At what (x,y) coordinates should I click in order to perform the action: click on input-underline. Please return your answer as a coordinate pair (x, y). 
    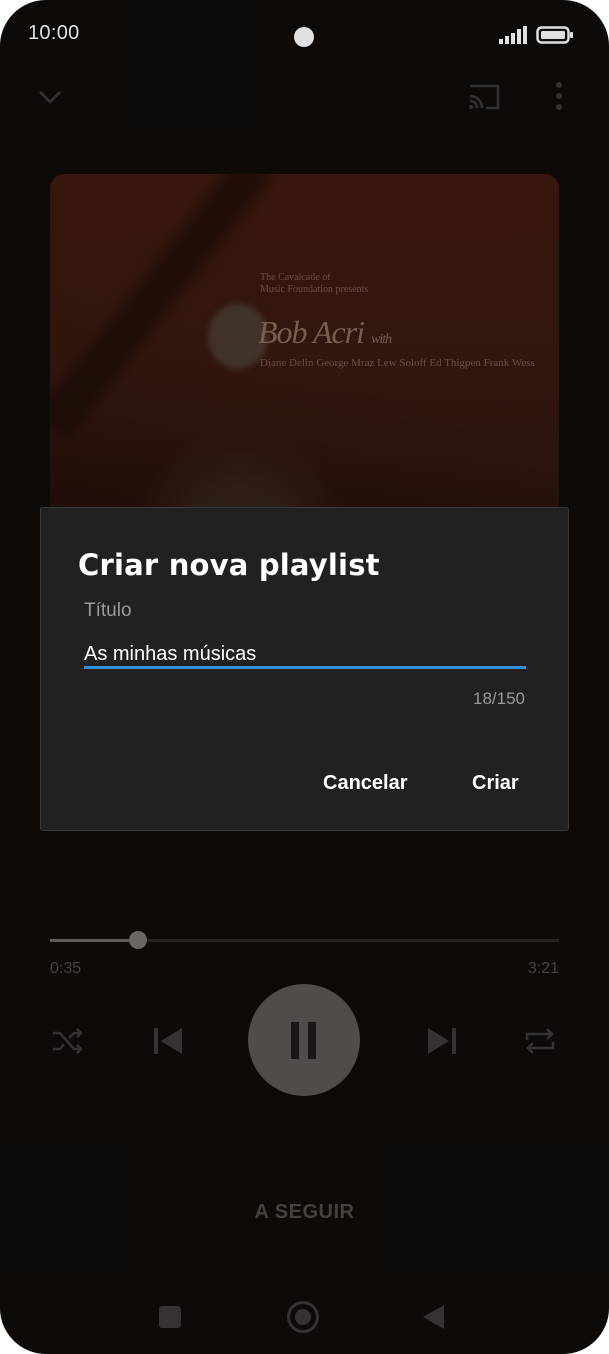
    Looking at the image, I should click on (305, 667).